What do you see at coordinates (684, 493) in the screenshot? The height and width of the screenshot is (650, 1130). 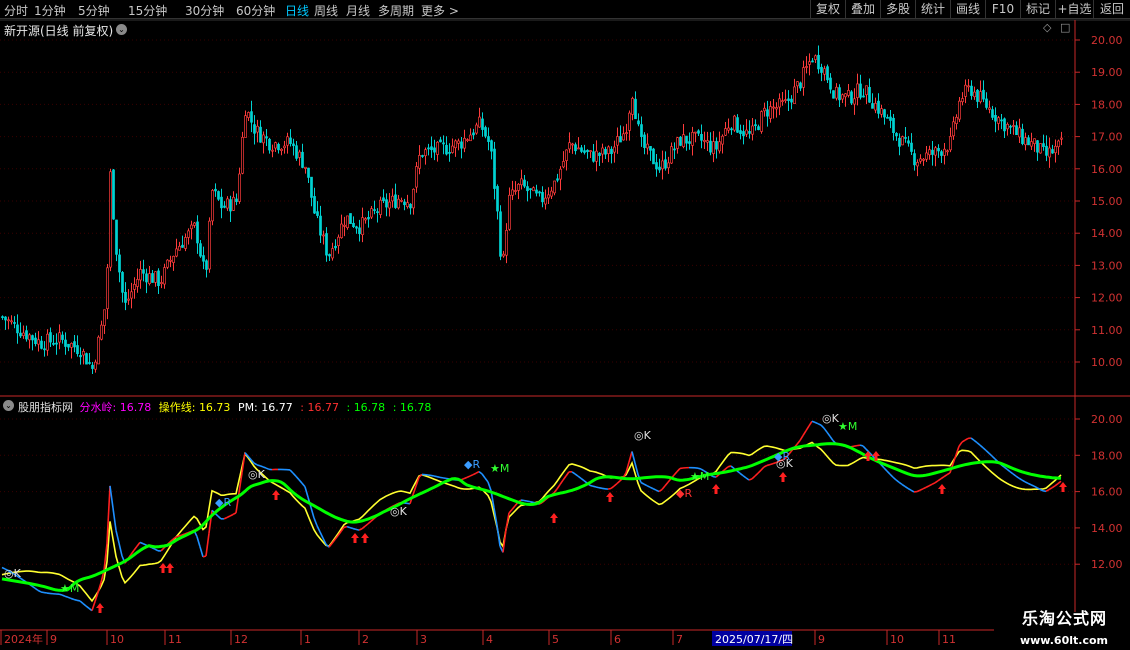 I see `r-marker-red: ◆R` at bounding box center [684, 493].